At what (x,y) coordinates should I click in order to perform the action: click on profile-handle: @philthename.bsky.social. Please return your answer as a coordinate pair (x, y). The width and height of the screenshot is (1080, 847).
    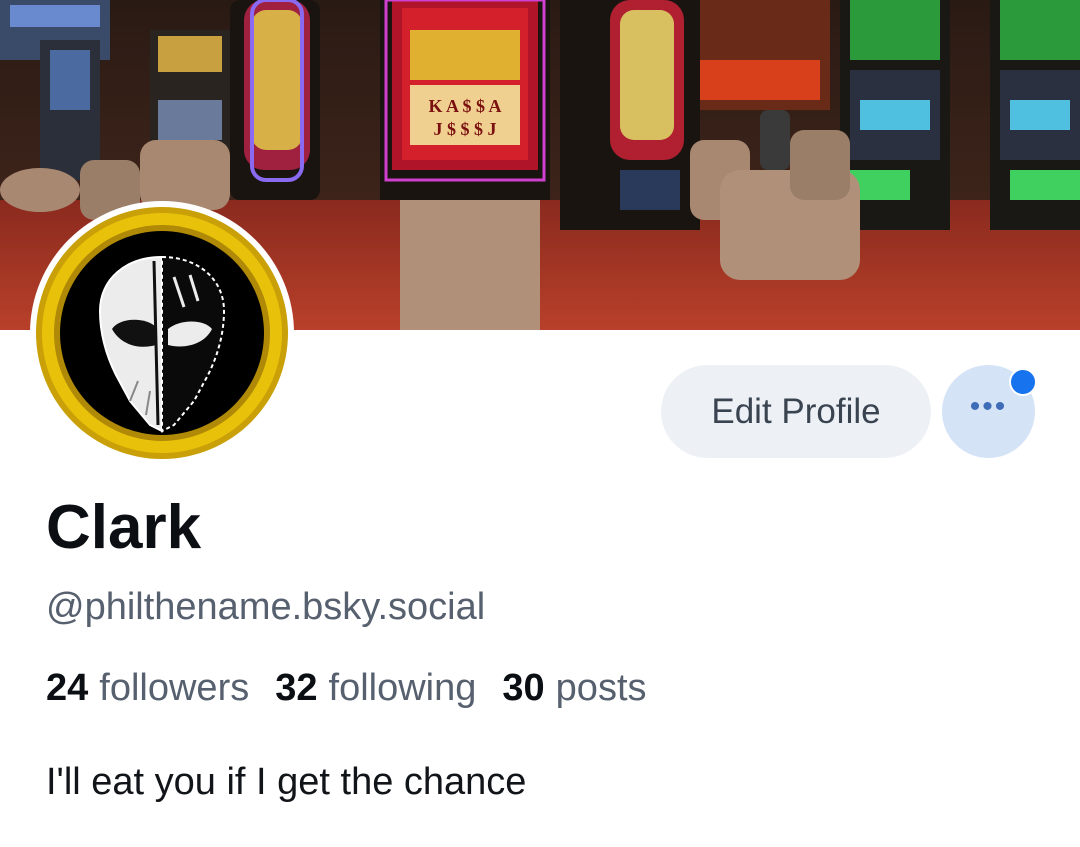
    Looking at the image, I should click on (266, 607).